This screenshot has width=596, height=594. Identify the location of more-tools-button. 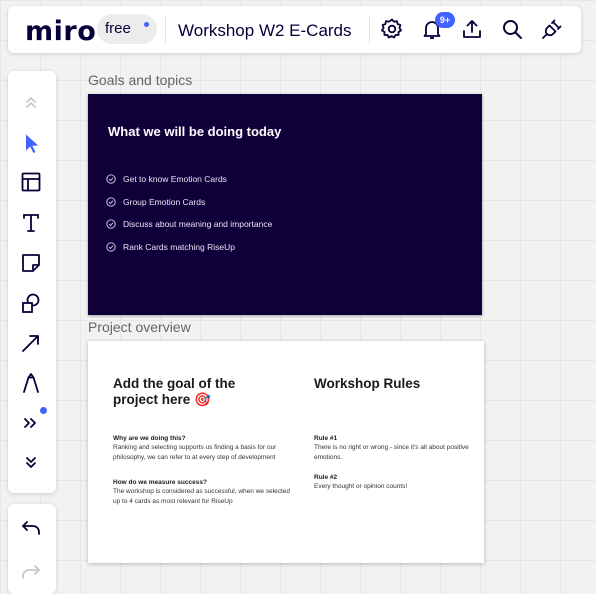
(32, 424).